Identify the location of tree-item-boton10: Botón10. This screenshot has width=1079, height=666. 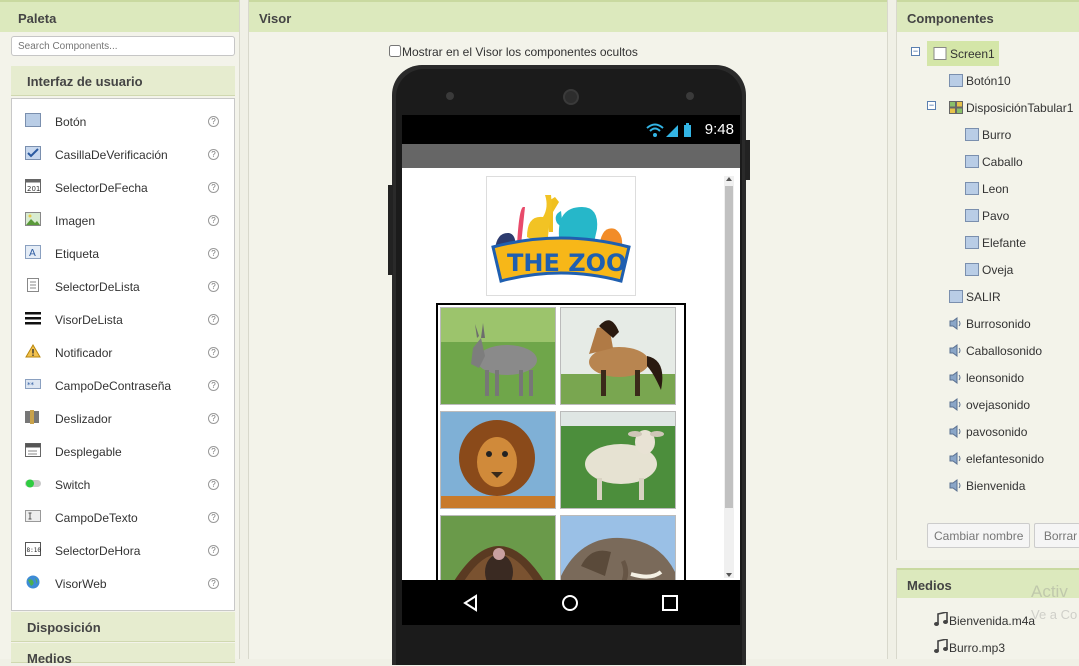
(980, 84).